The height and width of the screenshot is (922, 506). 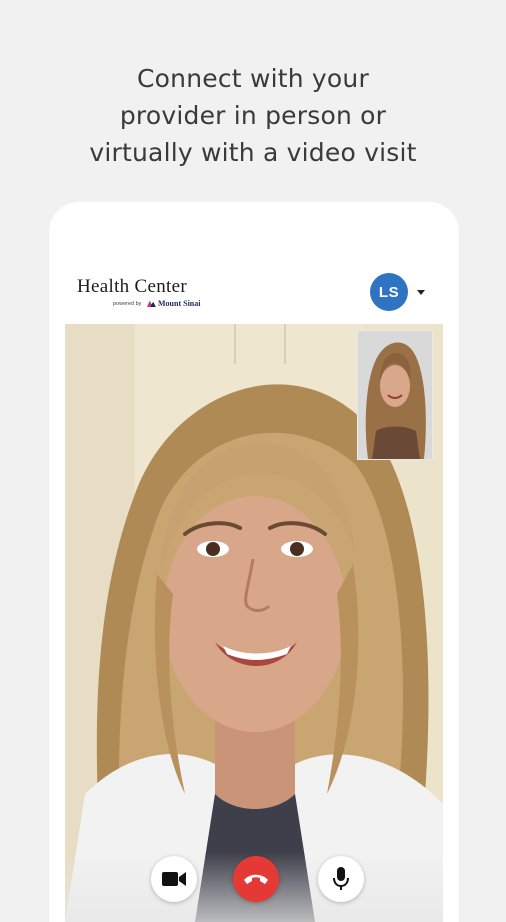 I want to click on end-call-button, so click(x=256, y=879).